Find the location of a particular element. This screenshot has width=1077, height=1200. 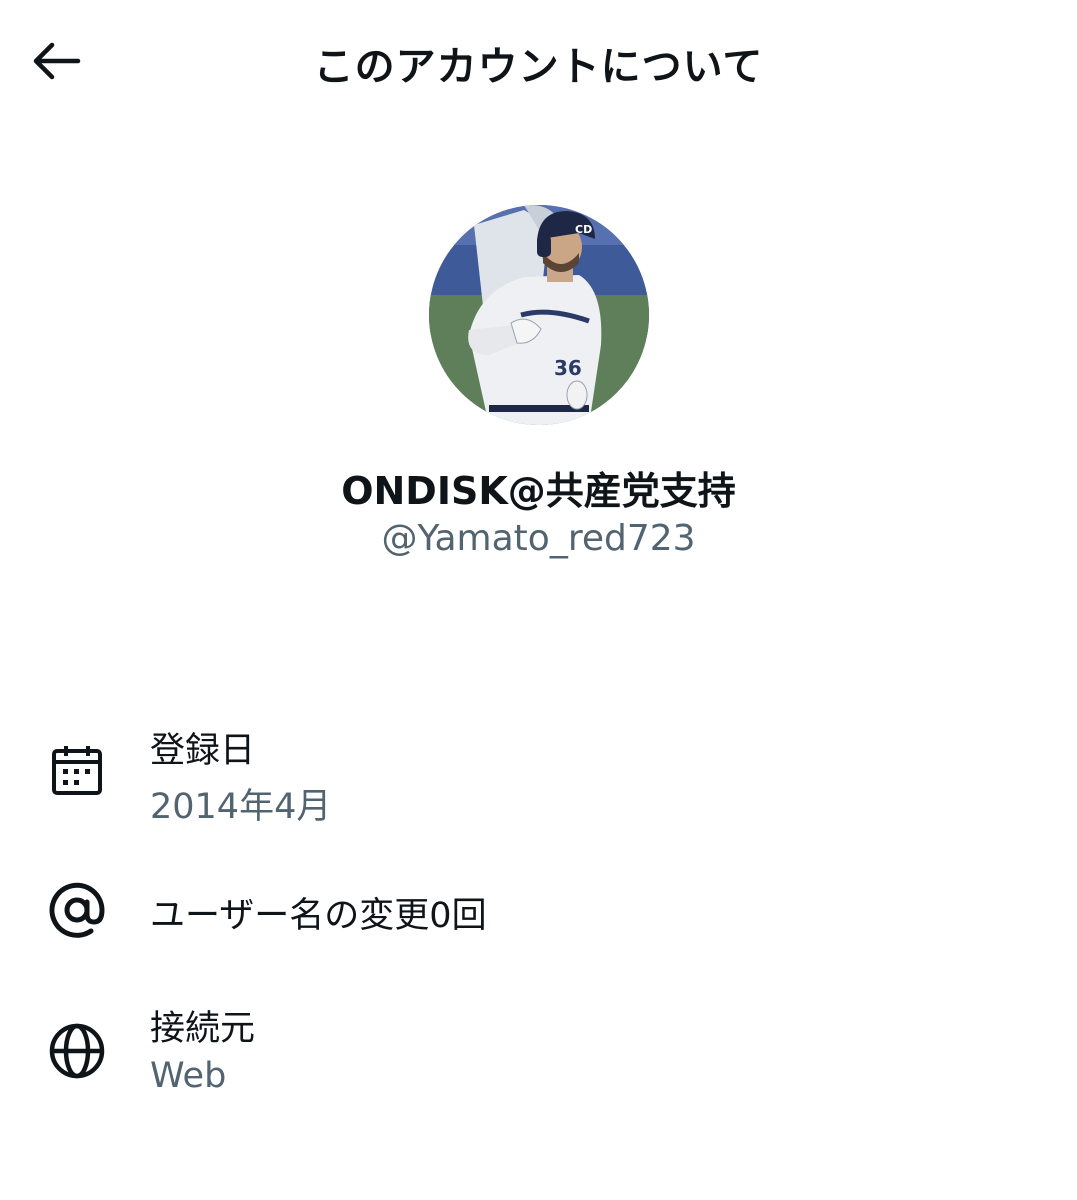

calendar-icon is located at coordinates (77, 771).